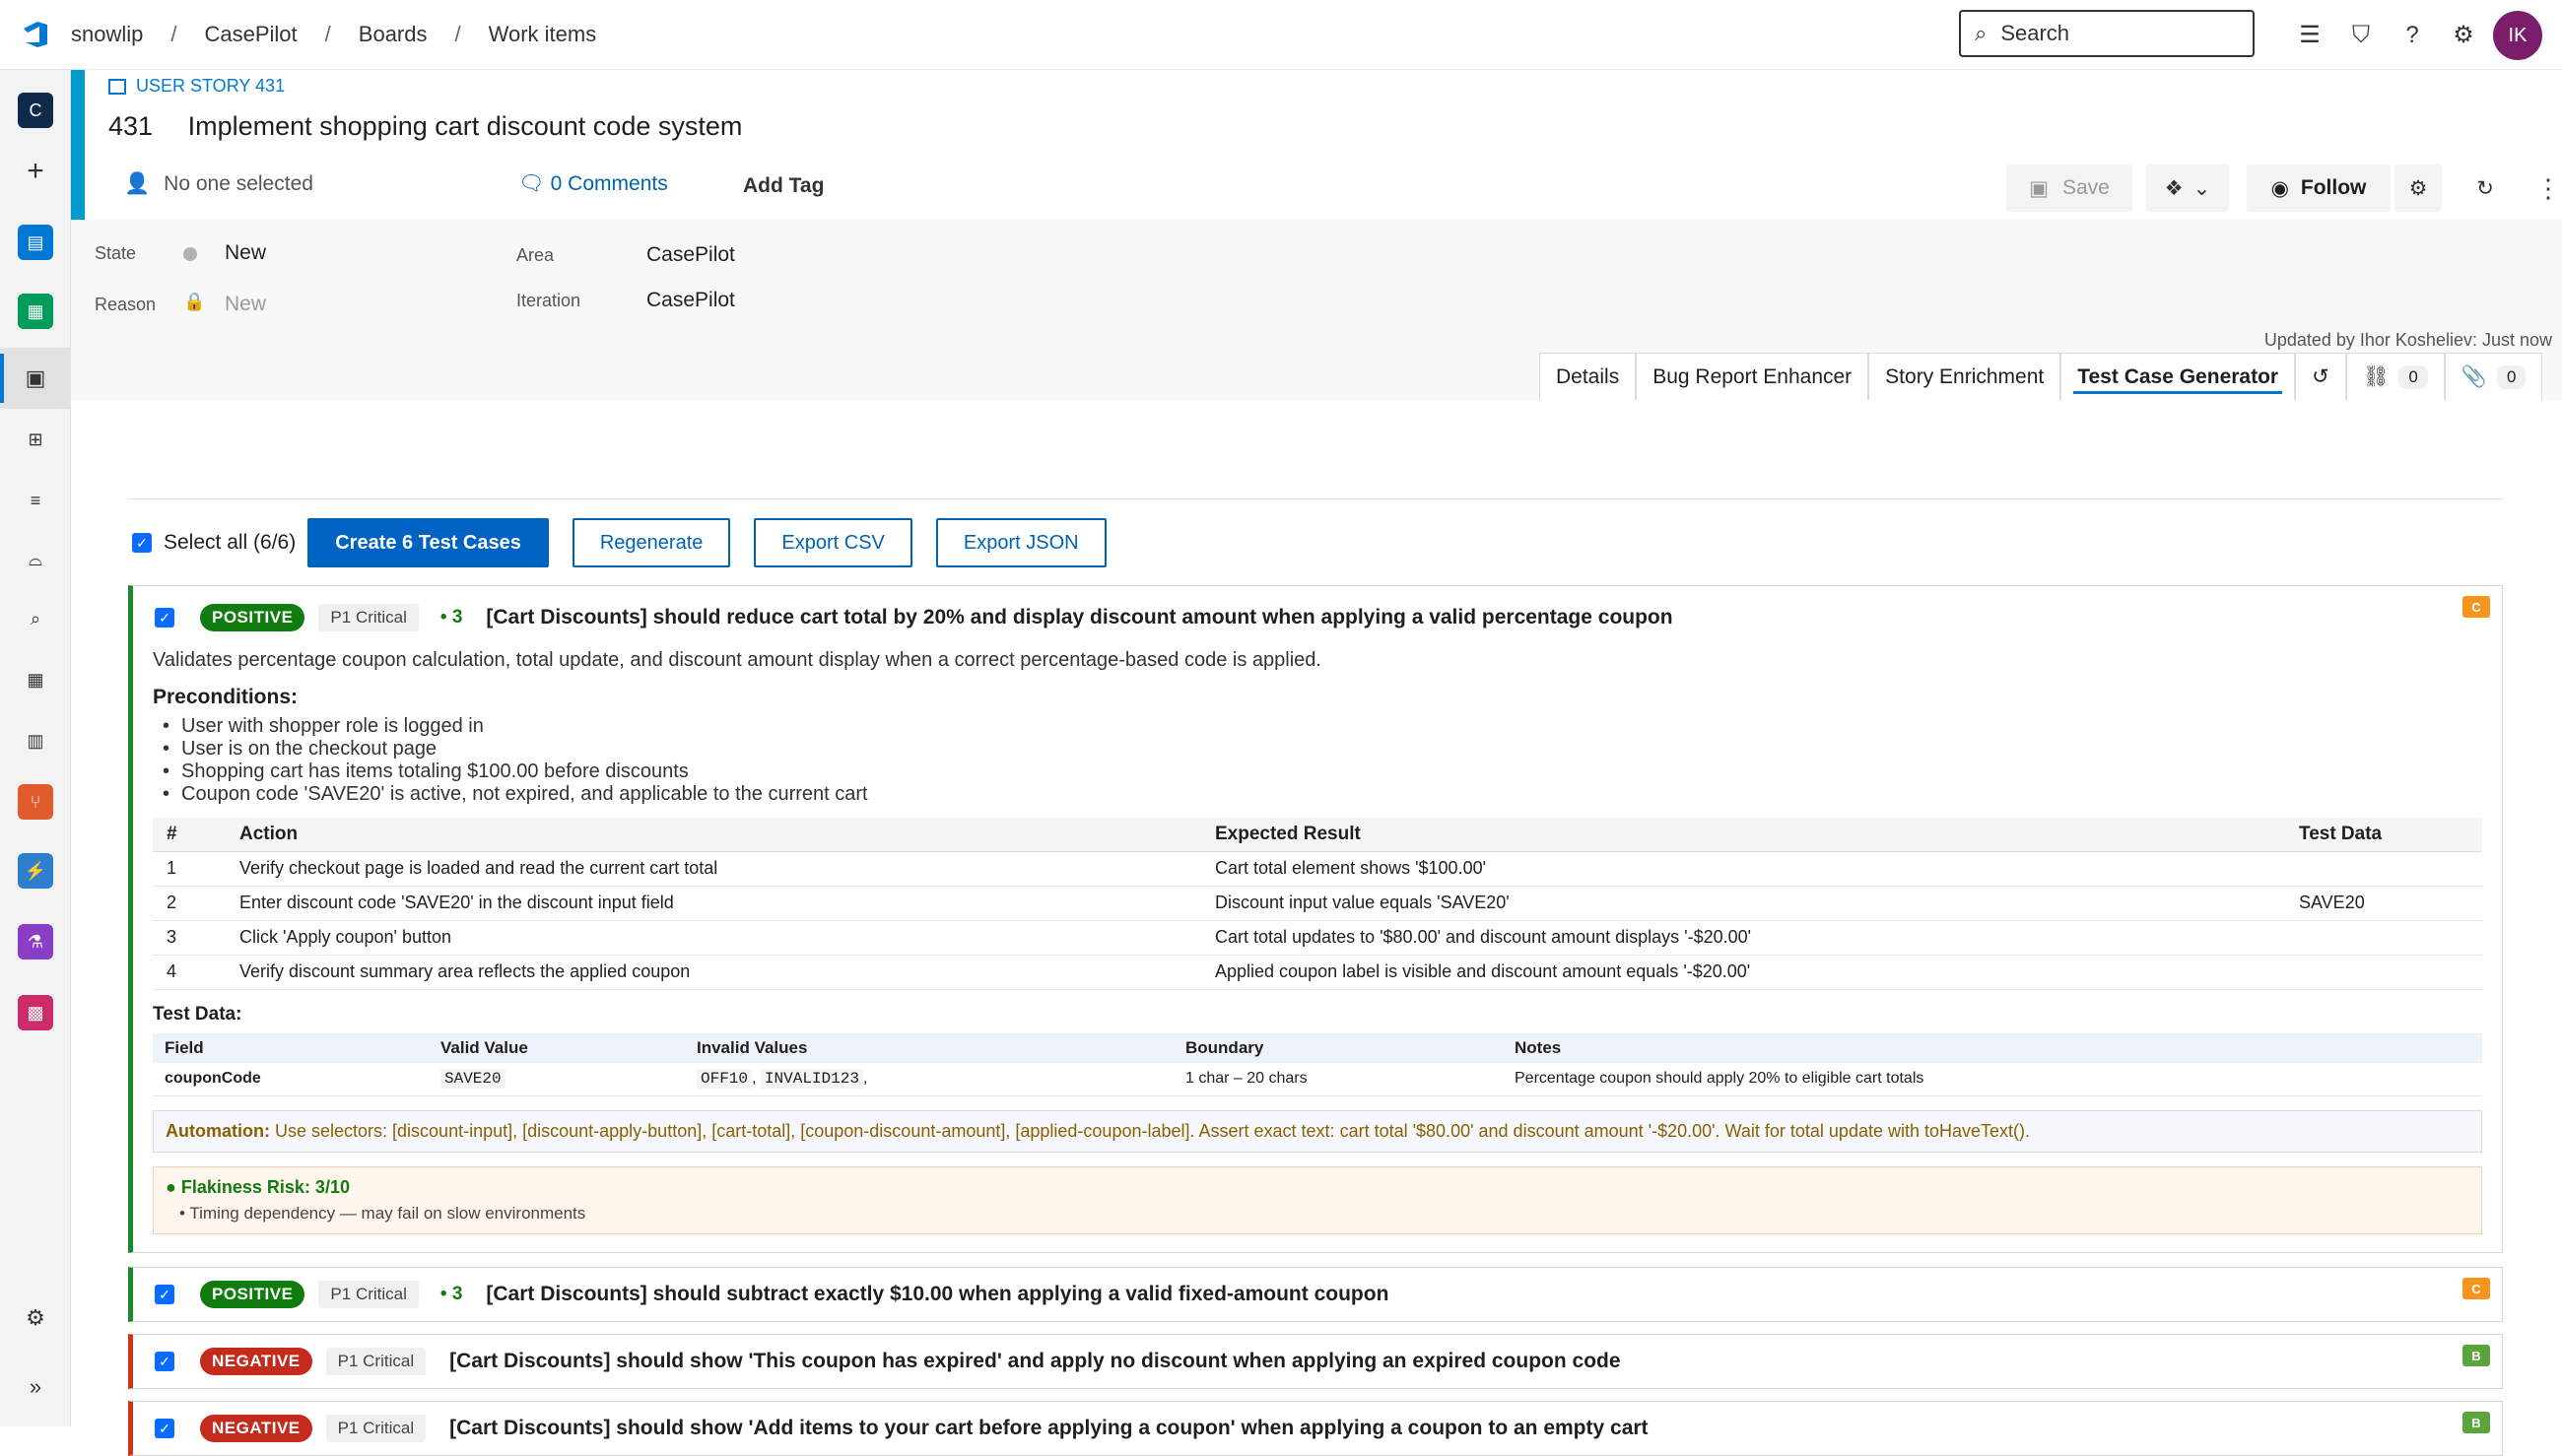 This screenshot has width=2562, height=1456. What do you see at coordinates (2319, 188) in the screenshot?
I see `follow-button: ◉ Follow` at bounding box center [2319, 188].